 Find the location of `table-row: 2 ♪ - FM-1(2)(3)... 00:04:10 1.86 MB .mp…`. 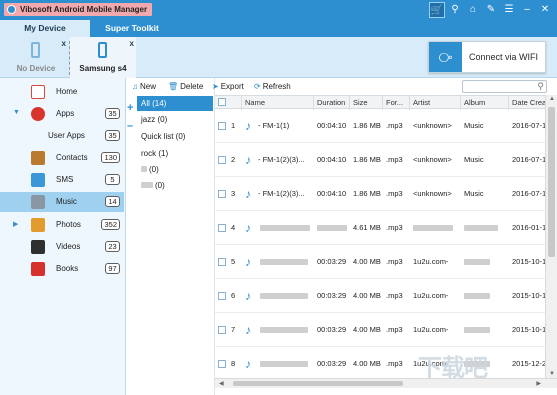

table-row: 2 ♪ - FM-1(2)(3)... 00:04:10 1.86 MB .mp… is located at coordinates (380, 160).